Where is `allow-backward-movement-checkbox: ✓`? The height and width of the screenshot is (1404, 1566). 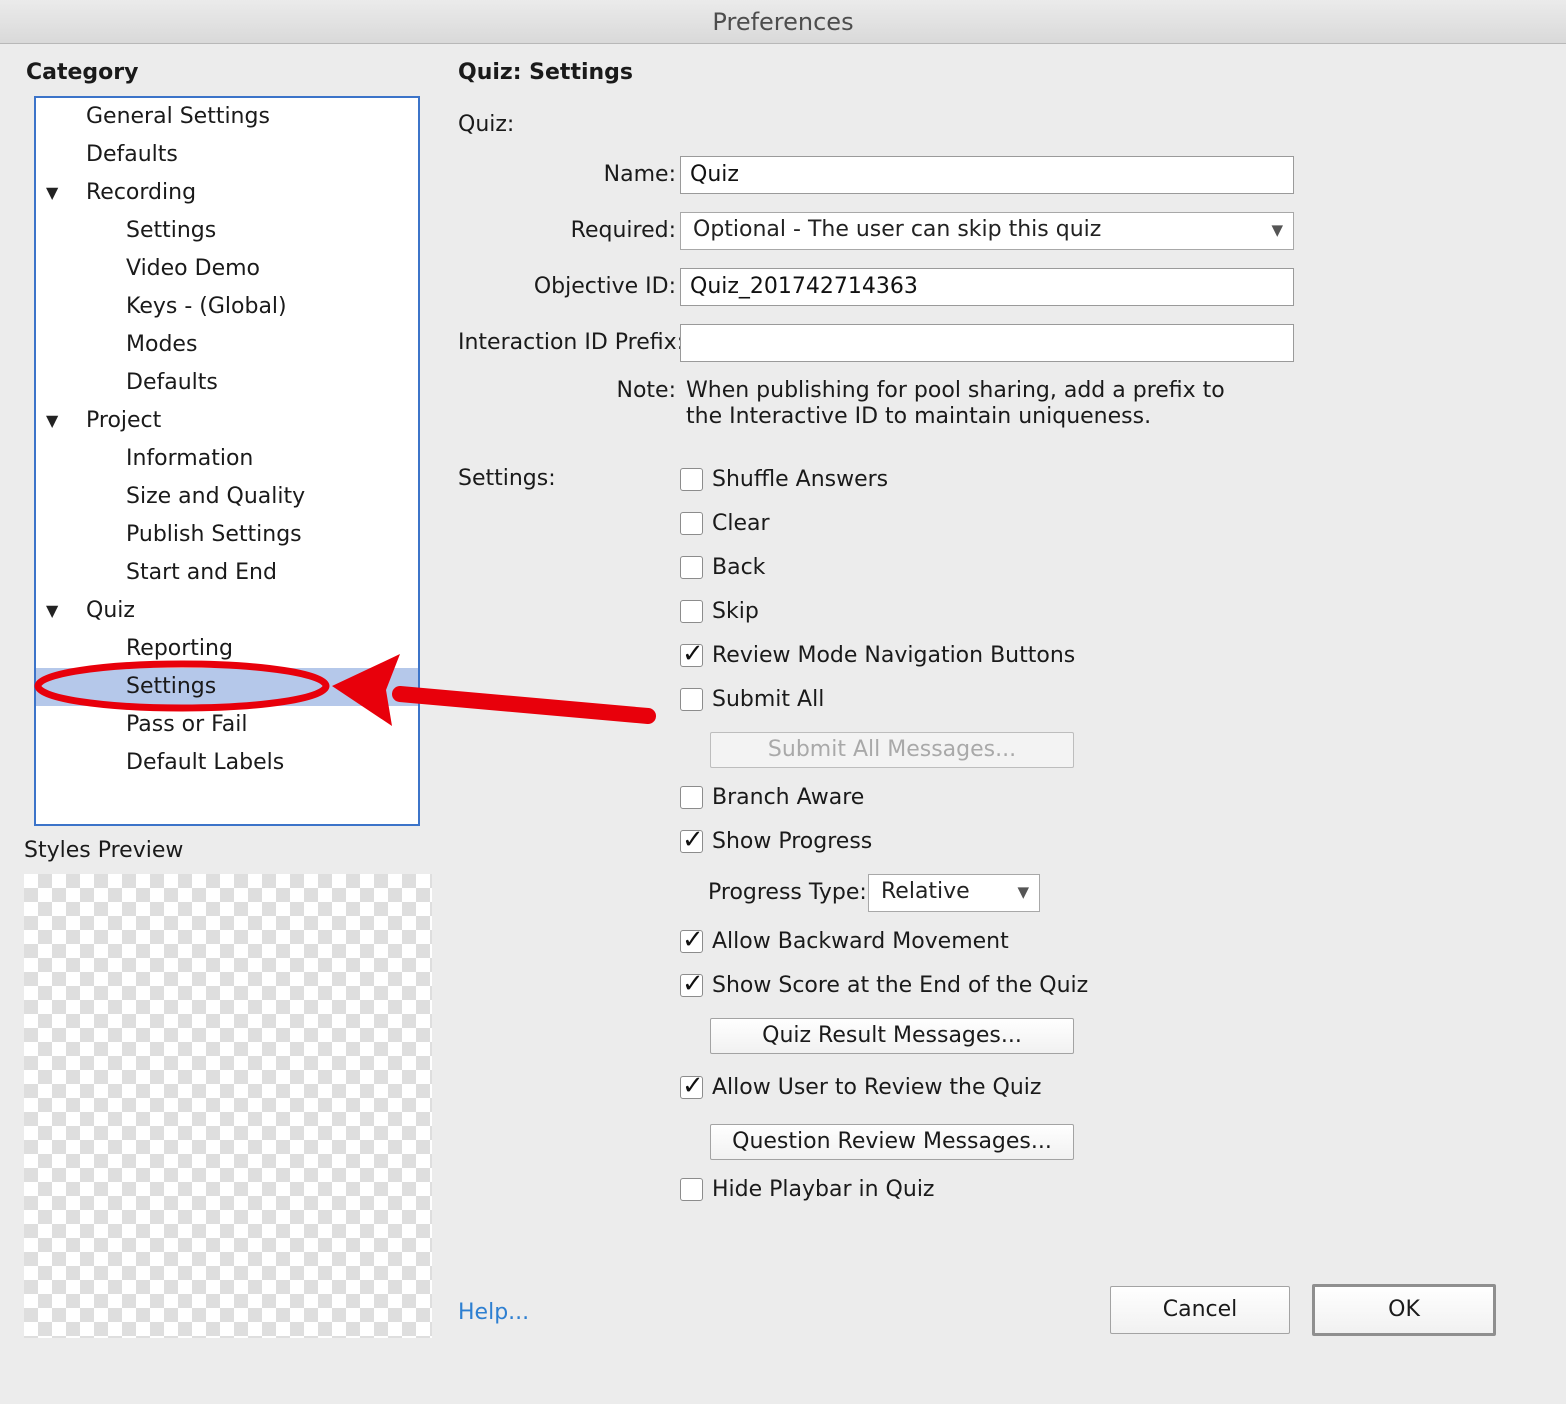
allow-backward-movement-checkbox: ✓ is located at coordinates (692, 940).